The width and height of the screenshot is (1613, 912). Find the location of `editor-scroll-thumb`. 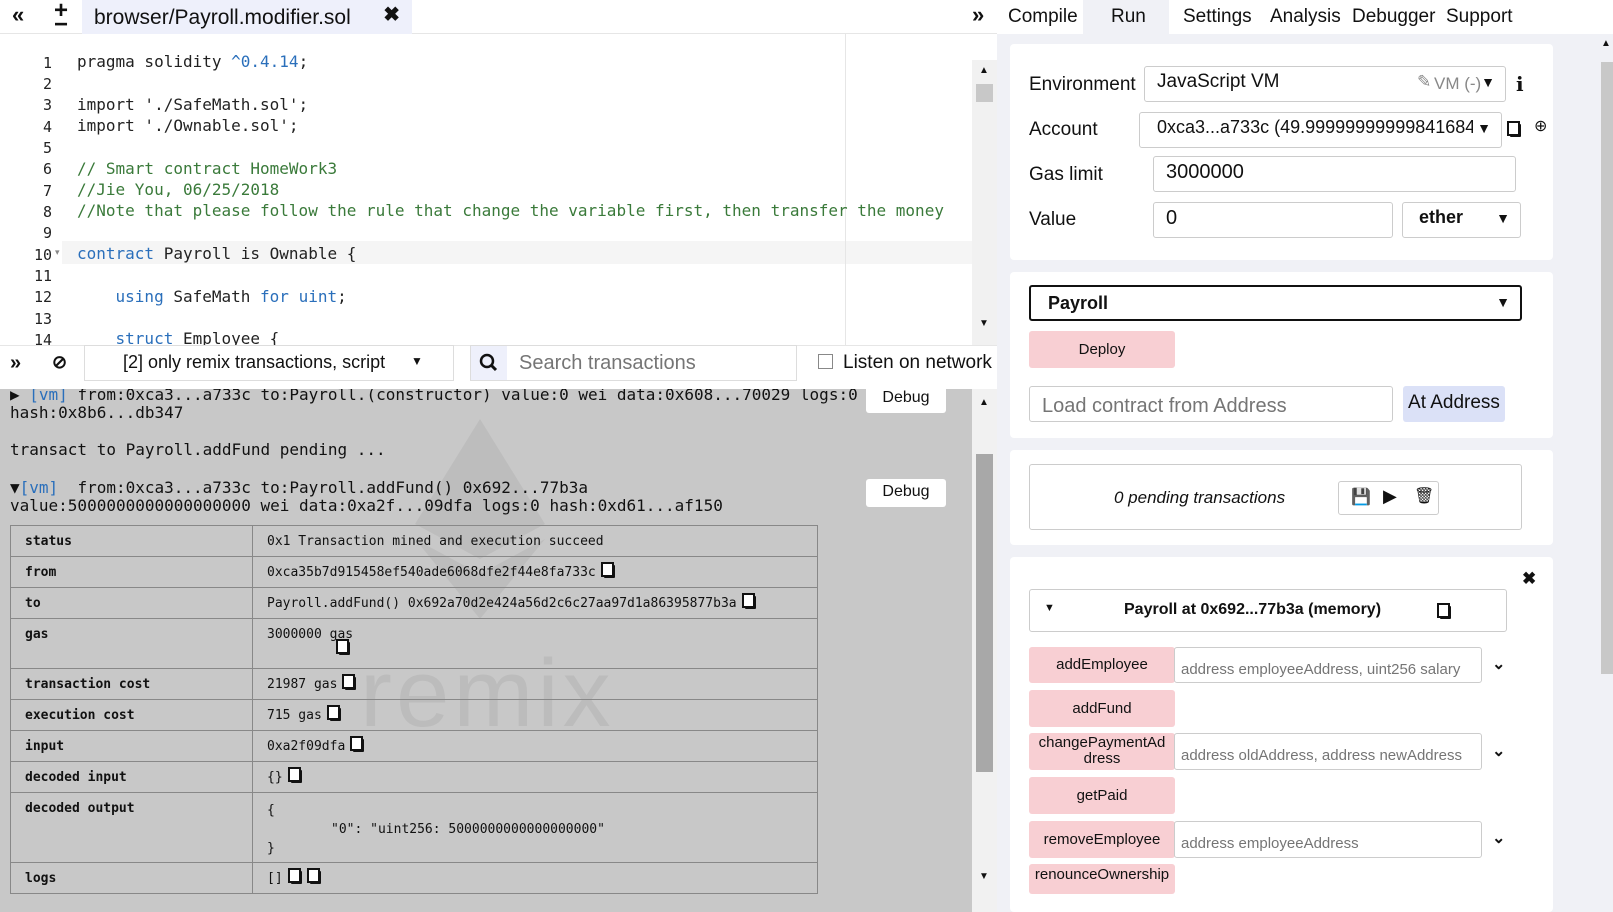

editor-scroll-thumb is located at coordinates (984, 93).